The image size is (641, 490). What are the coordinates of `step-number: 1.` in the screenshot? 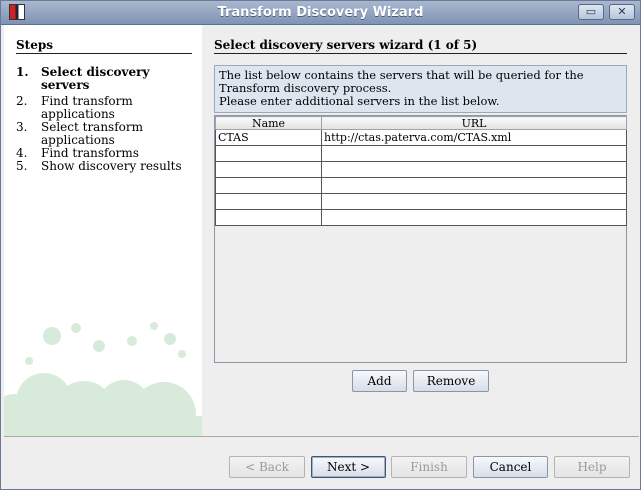 It's located at (22, 72).